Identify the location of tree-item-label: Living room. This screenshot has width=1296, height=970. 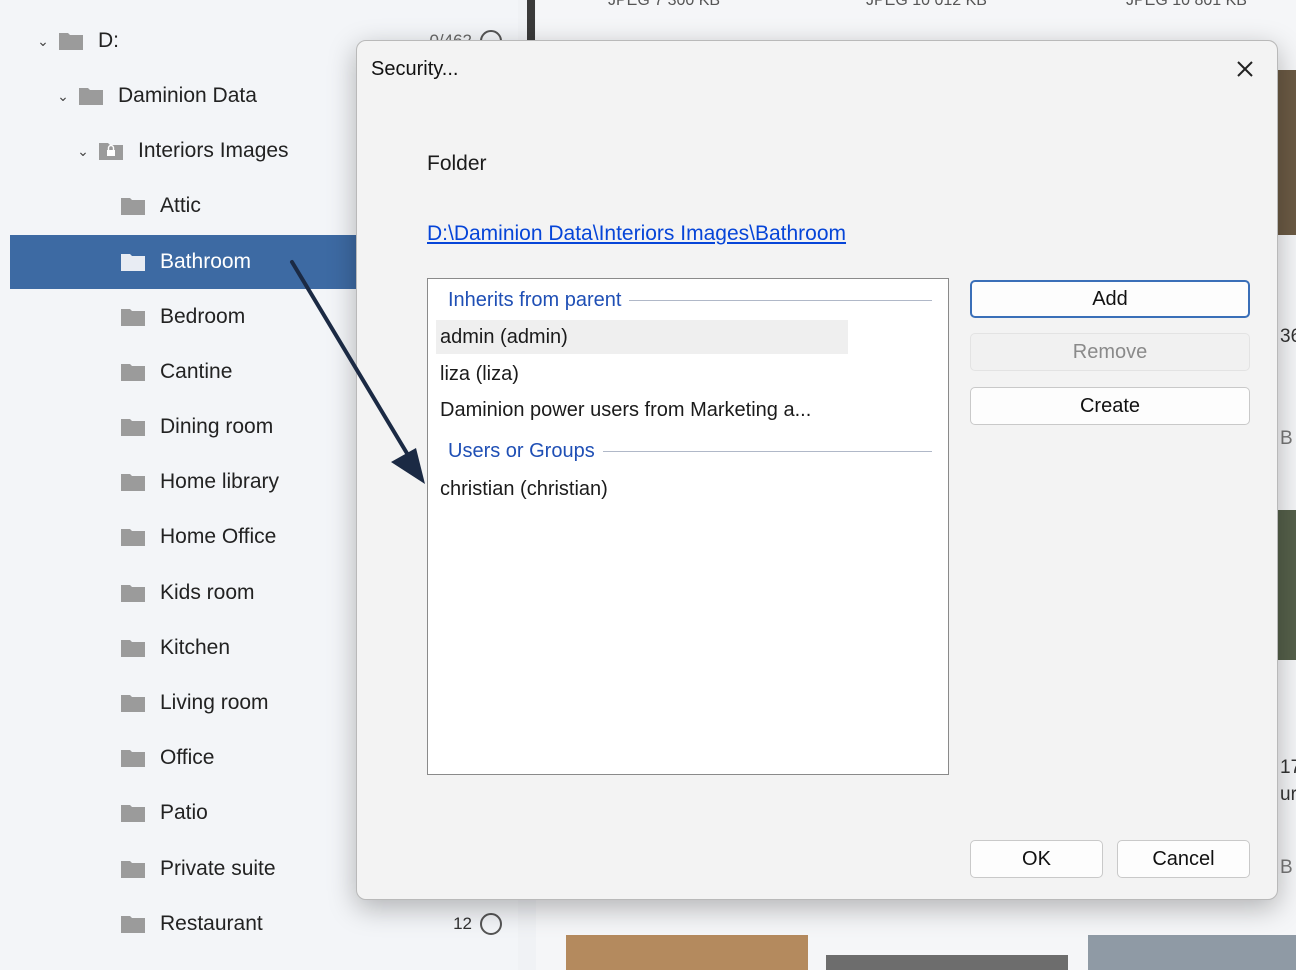
(214, 702).